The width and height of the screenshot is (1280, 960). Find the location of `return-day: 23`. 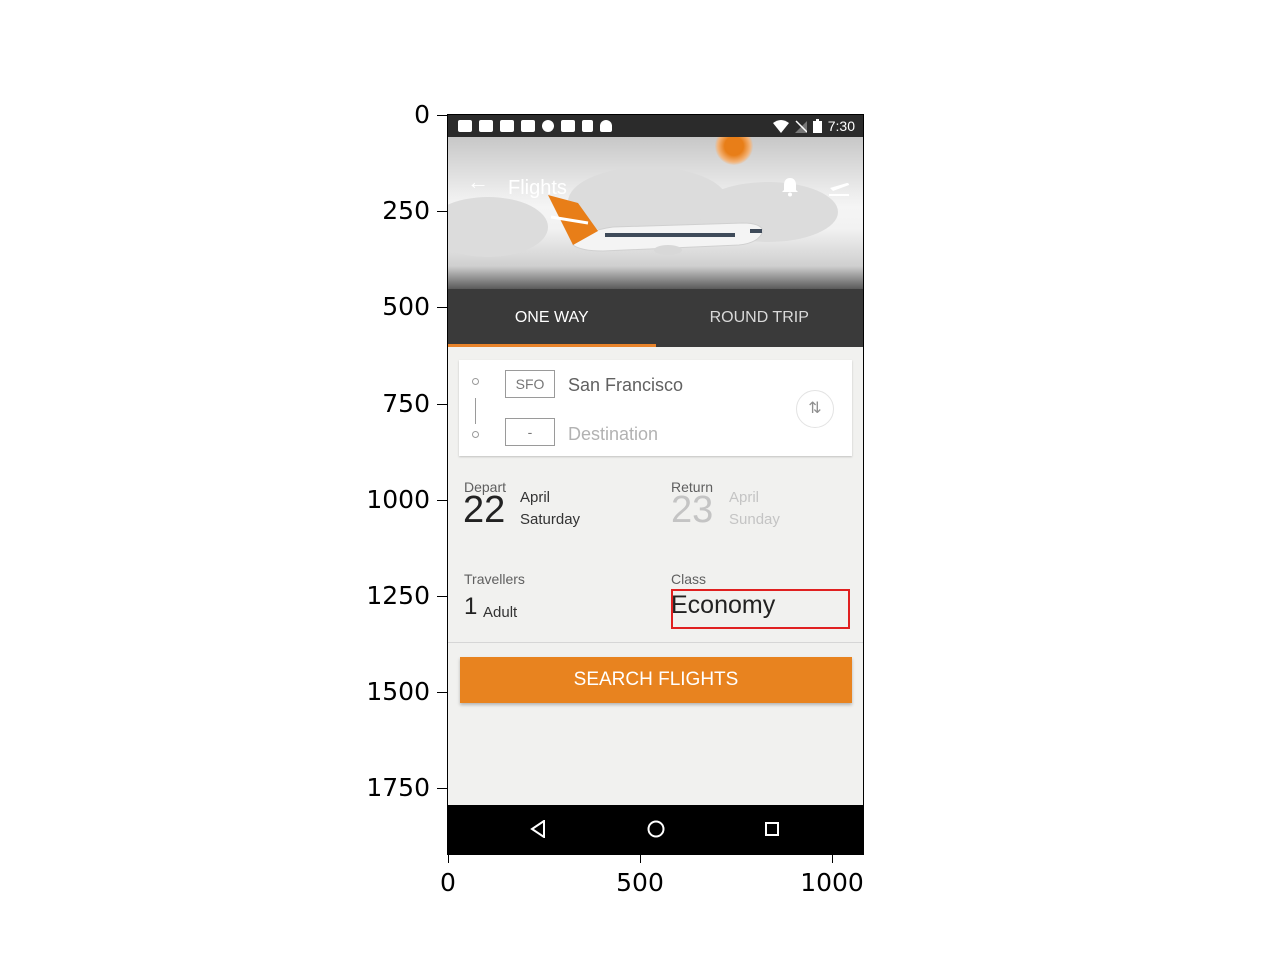

return-day: 23 is located at coordinates (692, 510).